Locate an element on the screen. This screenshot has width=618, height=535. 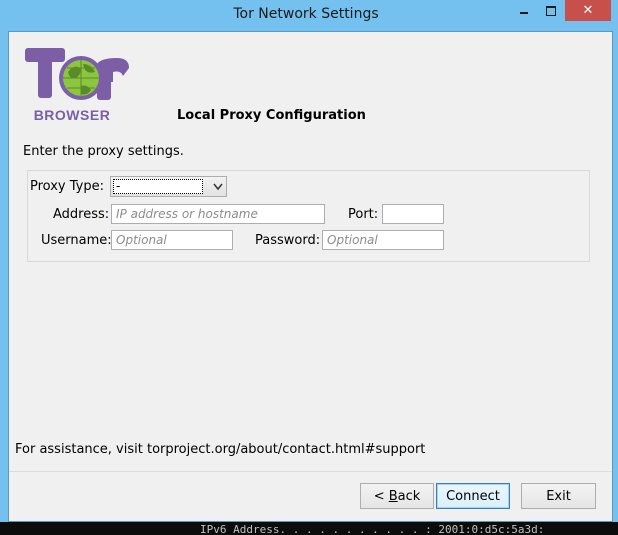
proxy-type-value: - is located at coordinates (158, 186).